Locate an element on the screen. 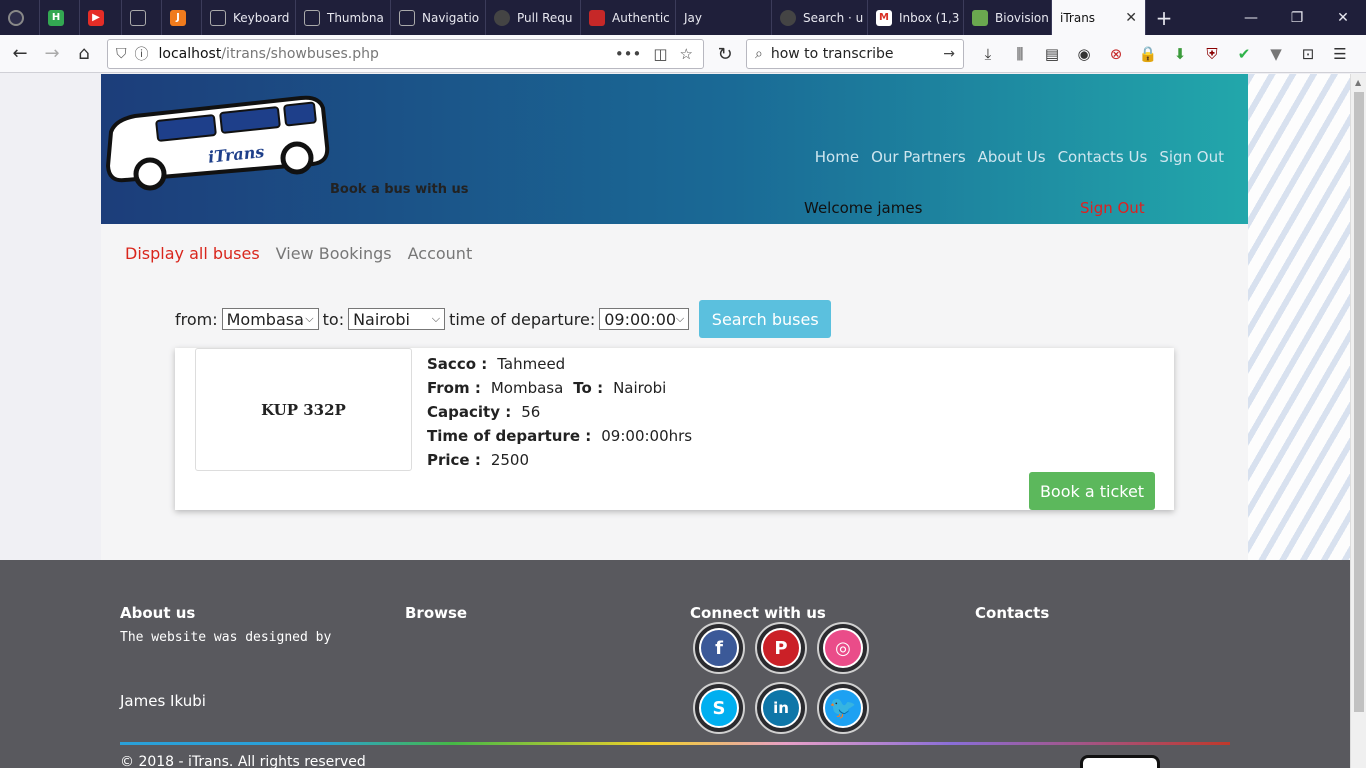 Image resolution: width=1366 pixels, height=768 pixels. pinterest-link: P is located at coordinates (781, 648).